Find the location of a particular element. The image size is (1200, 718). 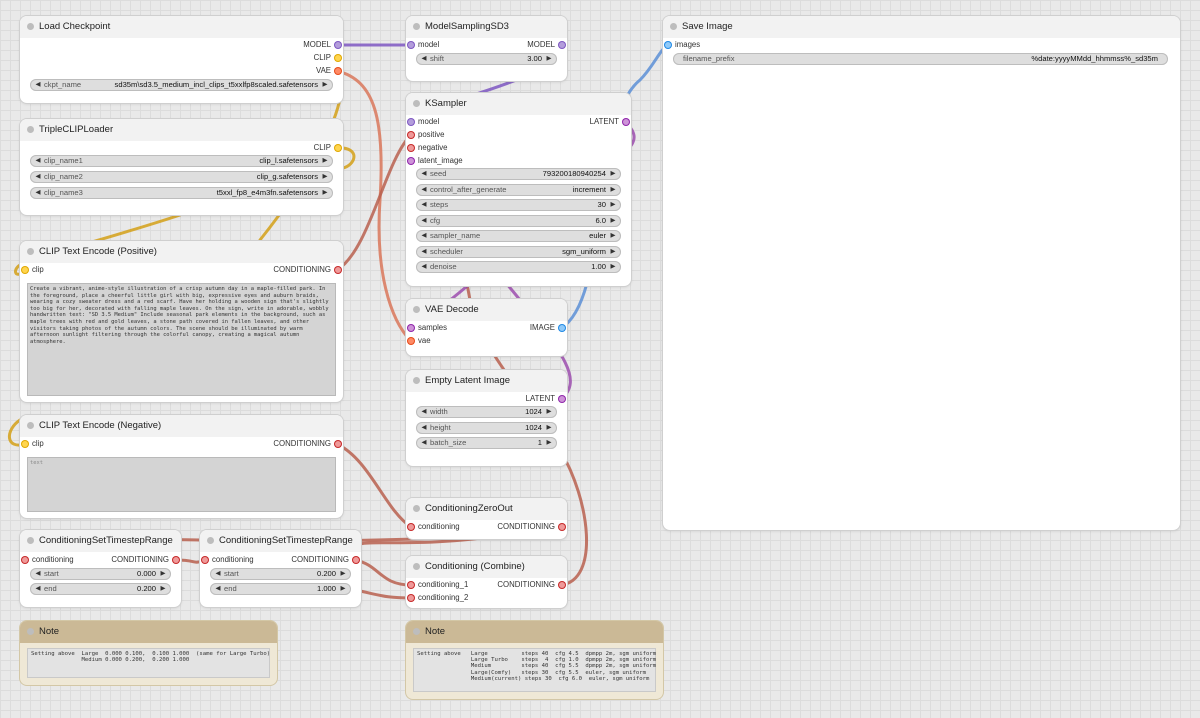

height-widget: ◀ height 1024 ▶ is located at coordinates (486, 428).